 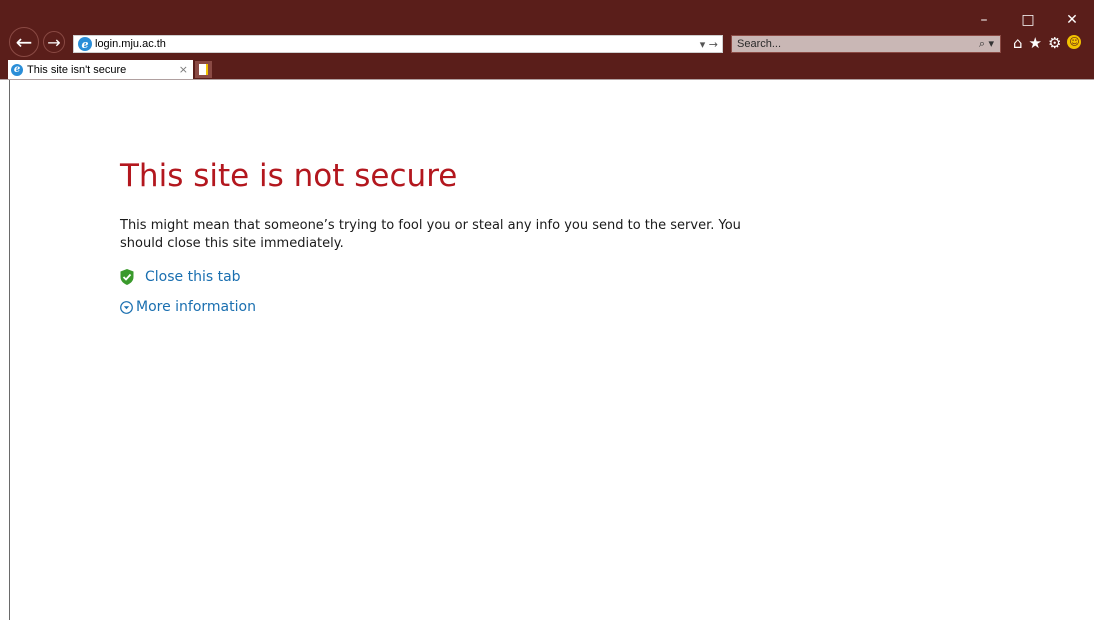 I want to click on maximize-button: □, so click(x=1028, y=20).